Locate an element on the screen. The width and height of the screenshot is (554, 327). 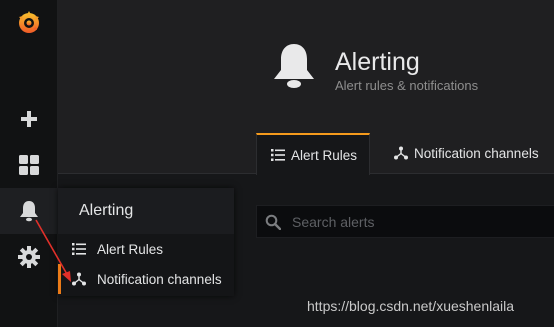
tab-notification-channels: Notification channels is located at coordinates (467, 153).